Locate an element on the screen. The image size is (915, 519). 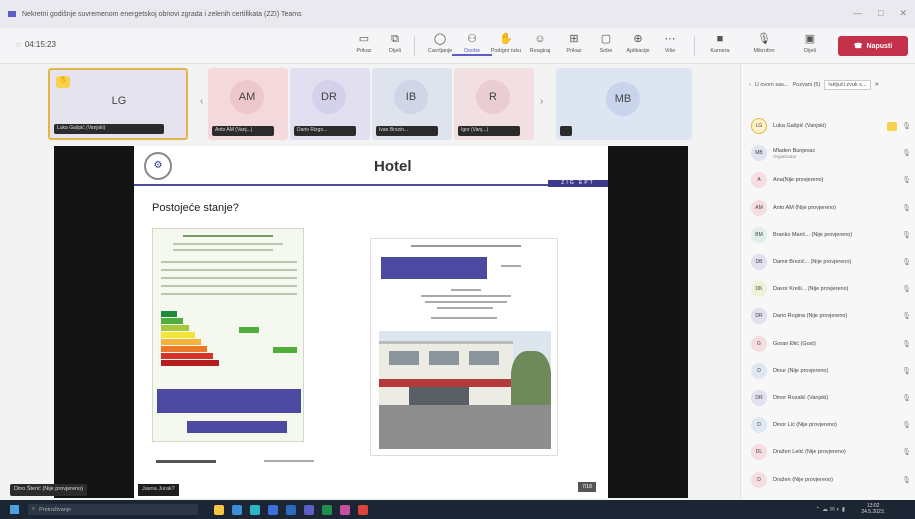
avatar: DR is located at coordinates (759, 316).